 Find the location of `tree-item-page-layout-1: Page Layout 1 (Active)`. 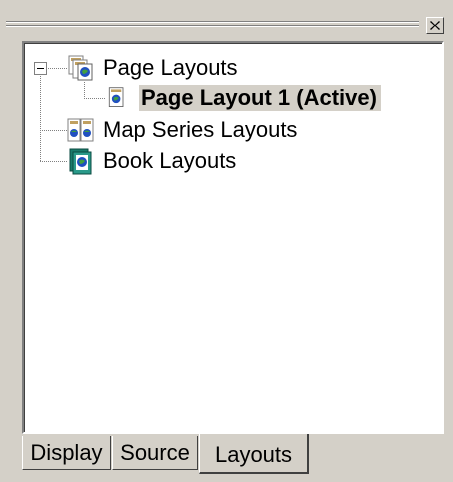

tree-item-page-layout-1: Page Layout 1 (Active) is located at coordinates (243, 98).